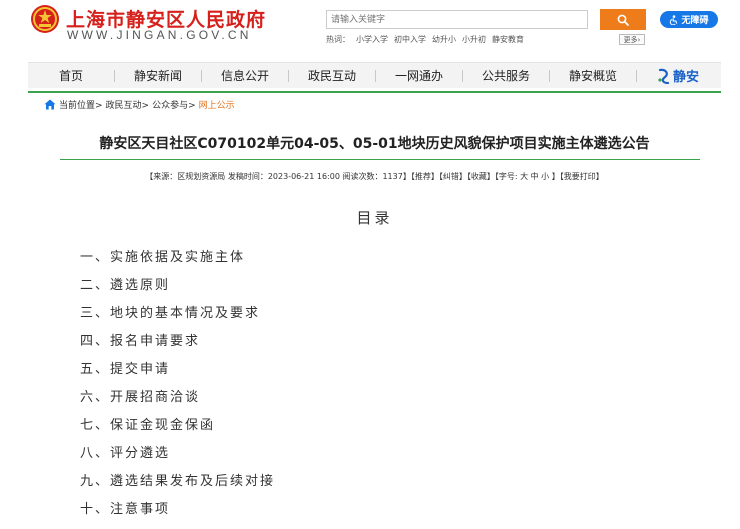 Image resolution: width=740 pixels, height=529 pixels. Describe the element at coordinates (50, 104) in the screenshot. I see `home-icon` at that location.